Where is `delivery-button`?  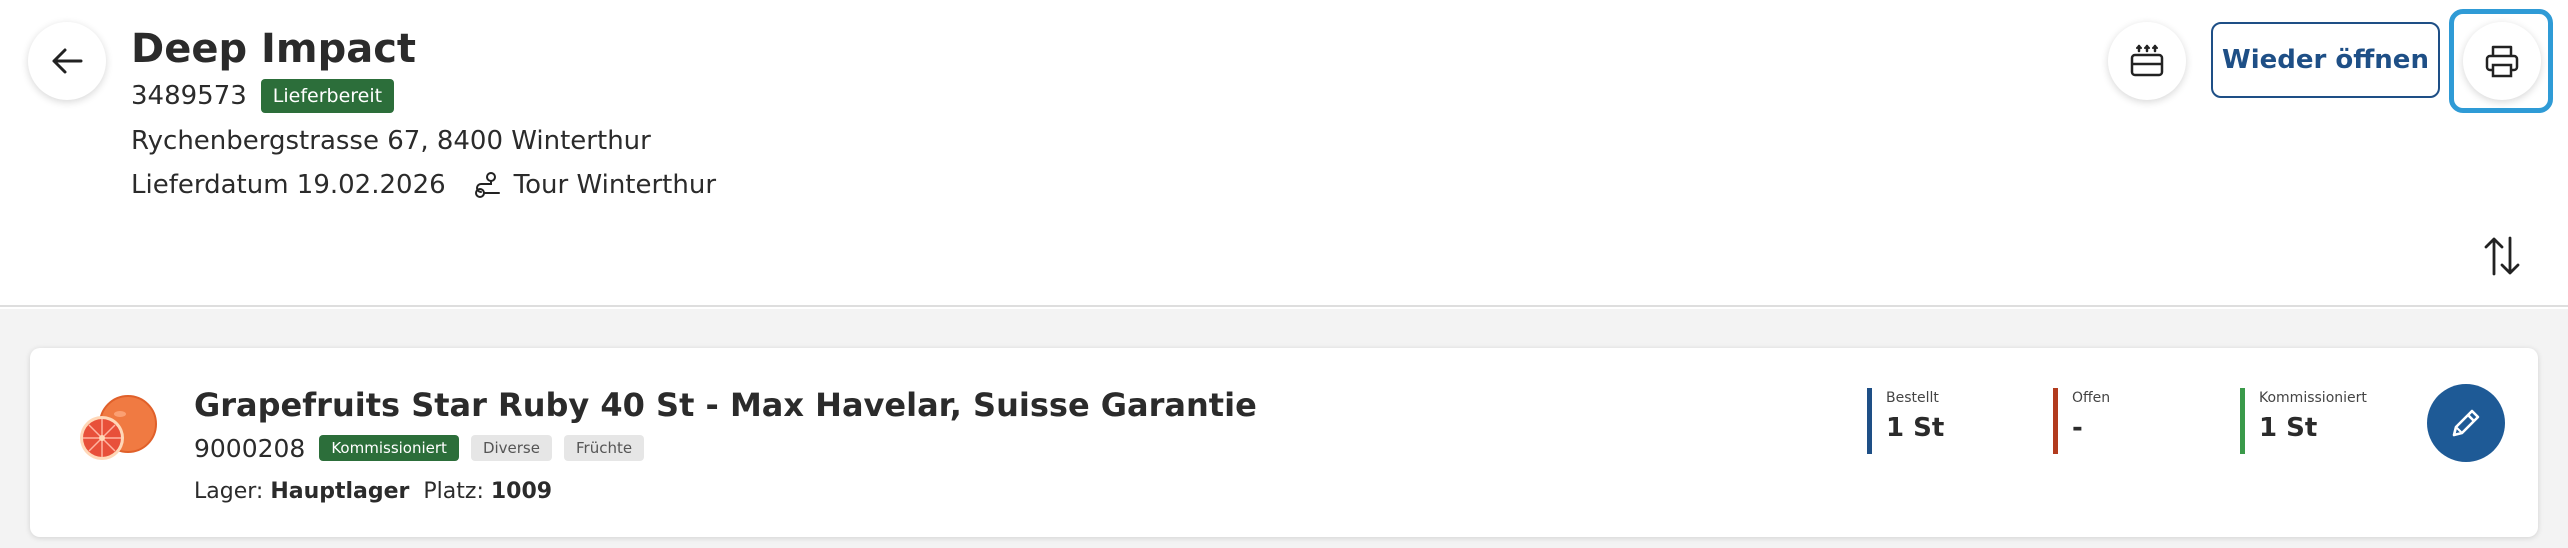
delivery-button is located at coordinates (2147, 61).